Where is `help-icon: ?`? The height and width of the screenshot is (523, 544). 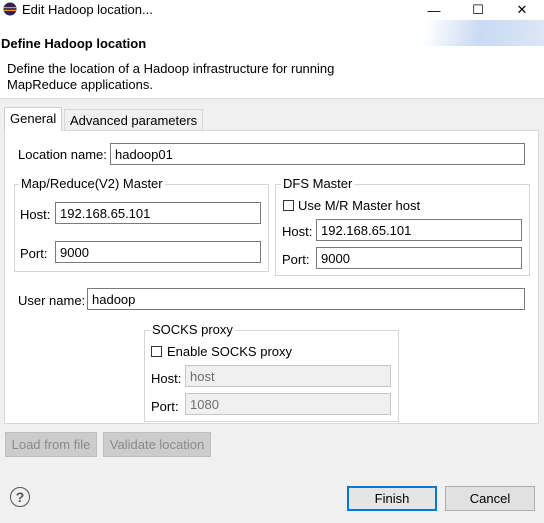 help-icon: ? is located at coordinates (20, 497).